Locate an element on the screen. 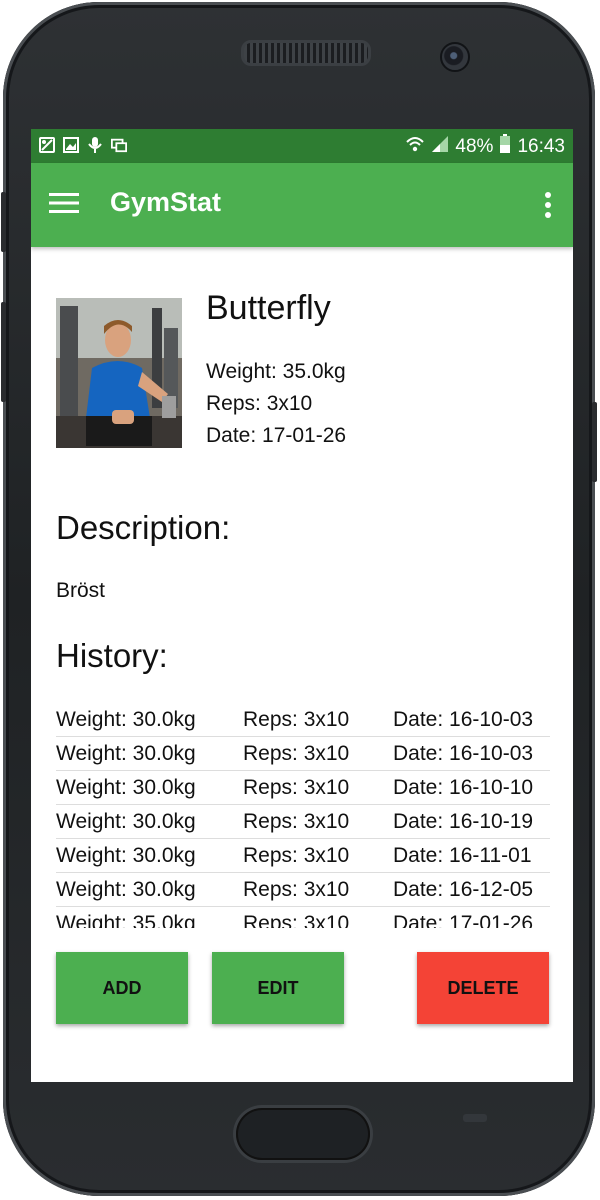 This screenshot has height=1200, width=600. app-title: GymStat is located at coordinates (166, 202).